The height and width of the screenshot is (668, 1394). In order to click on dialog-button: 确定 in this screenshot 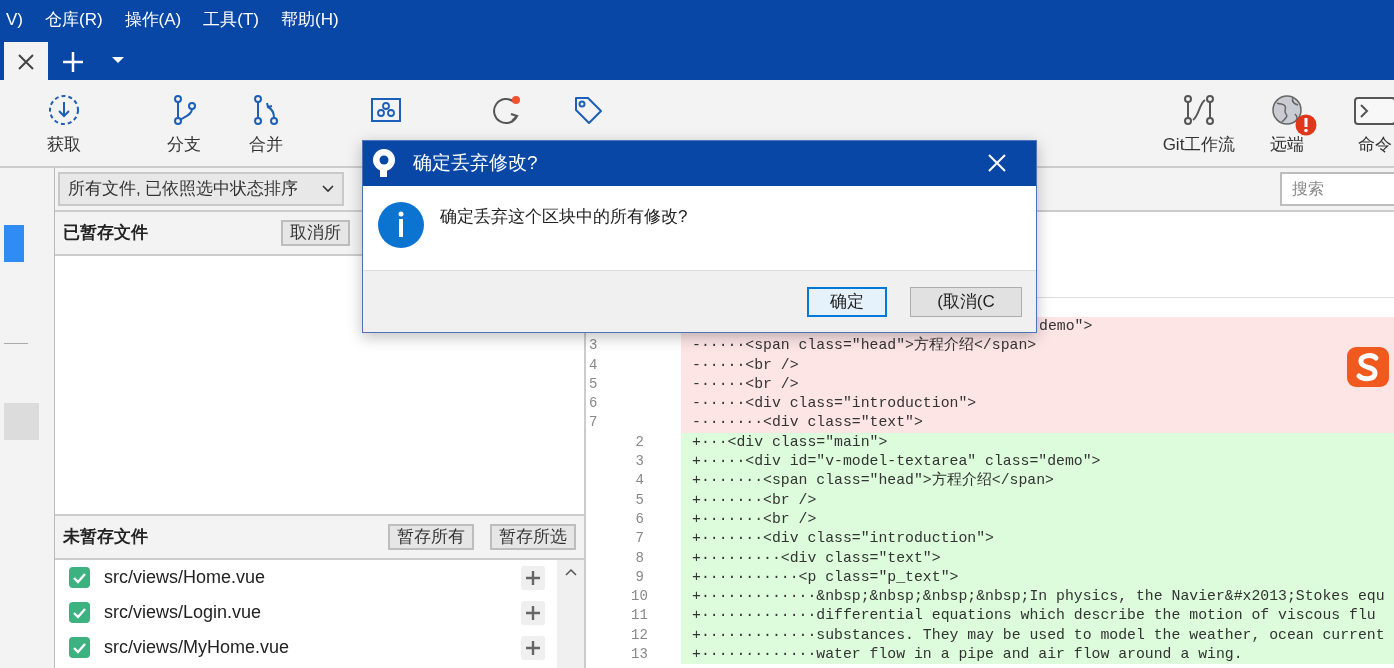, I will do `click(847, 301)`.